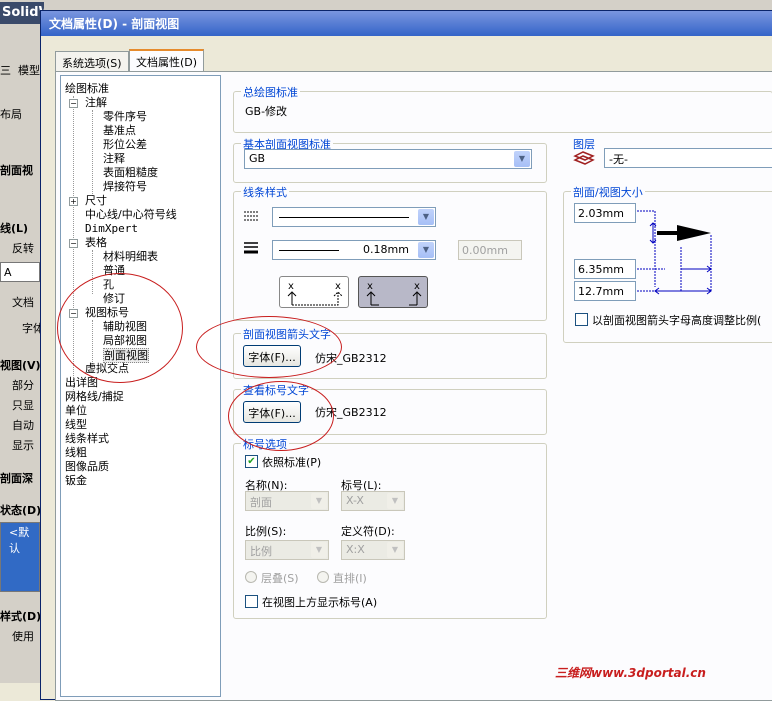  I want to click on tree-item: 单位, so click(76, 410).